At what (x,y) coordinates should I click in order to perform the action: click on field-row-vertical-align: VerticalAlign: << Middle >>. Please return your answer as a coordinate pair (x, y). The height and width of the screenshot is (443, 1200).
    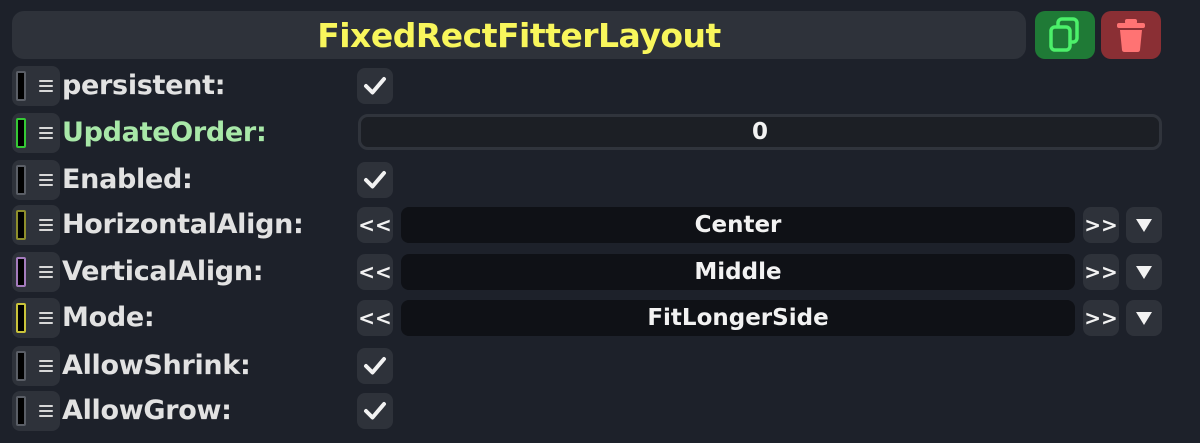
    Looking at the image, I should click on (600, 272).